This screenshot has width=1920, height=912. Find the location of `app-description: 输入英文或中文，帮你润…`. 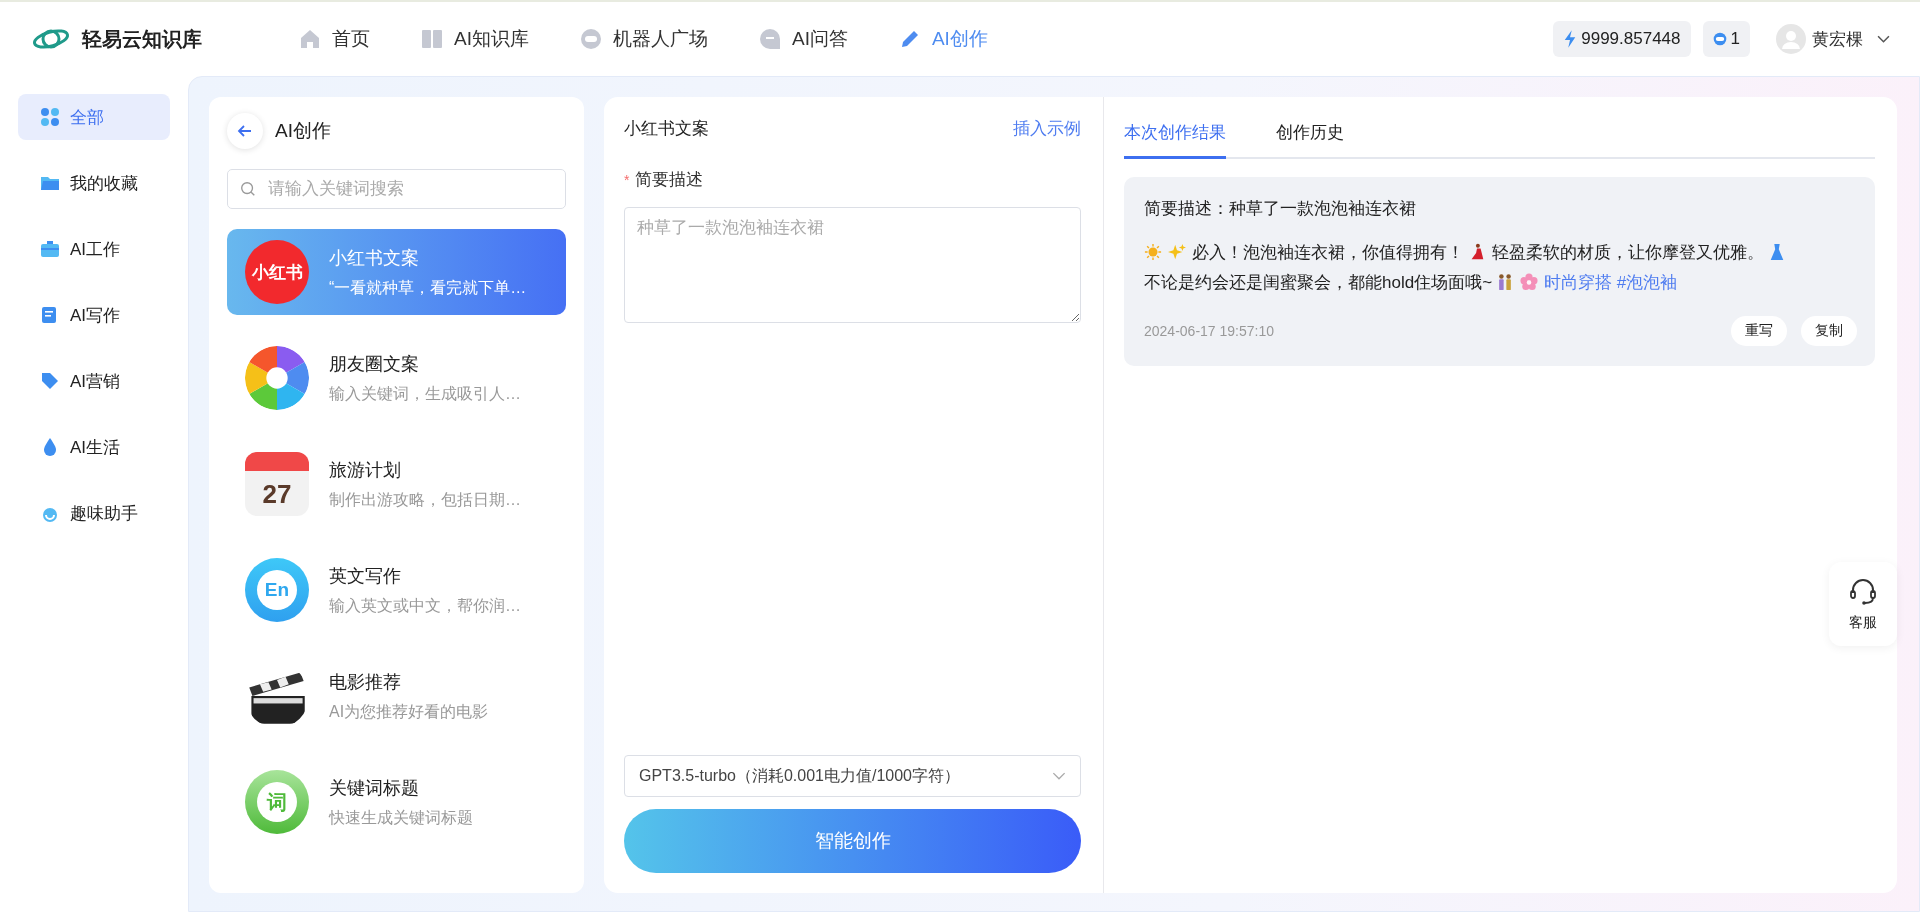

app-description: 输入英文或中文，帮你润… is located at coordinates (425, 605).